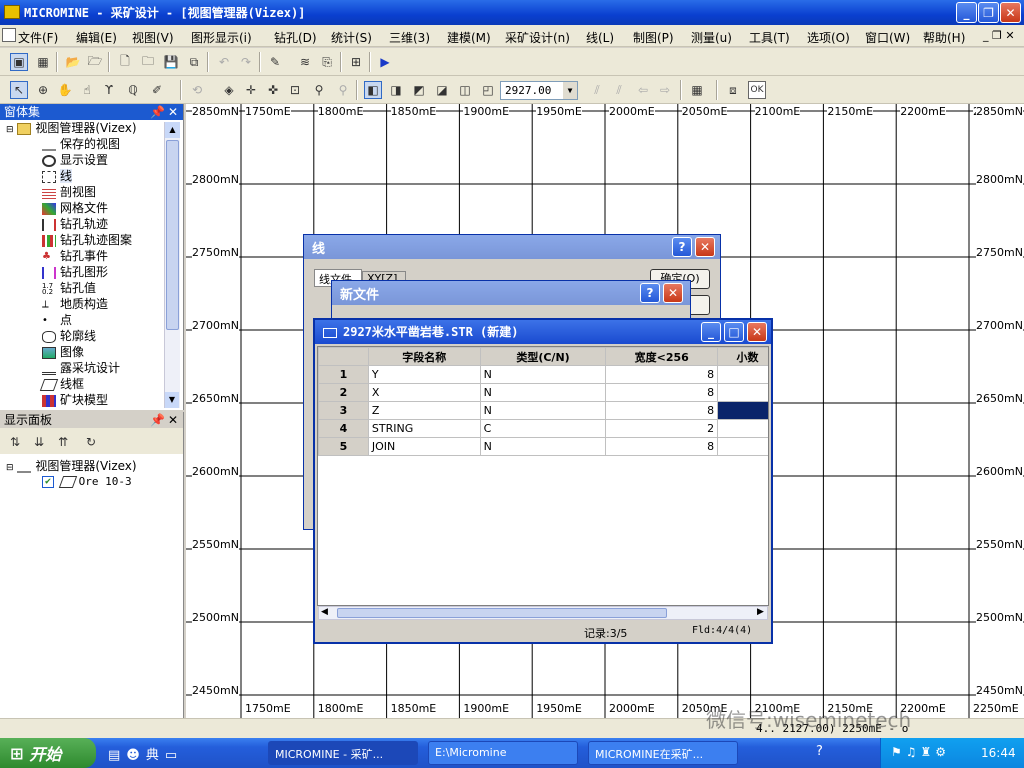  Describe the element at coordinates (69, 336) in the screenshot. I see `tree-item-contours: 轮廓线` at that location.